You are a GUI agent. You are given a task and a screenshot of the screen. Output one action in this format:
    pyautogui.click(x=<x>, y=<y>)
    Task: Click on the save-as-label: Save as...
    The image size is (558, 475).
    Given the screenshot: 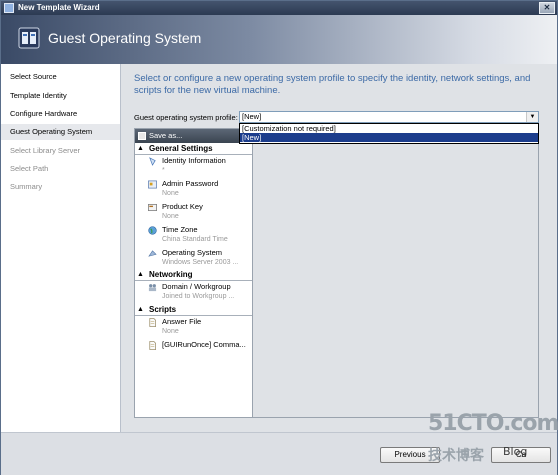 What is the action you would take?
    pyautogui.click(x=166, y=135)
    